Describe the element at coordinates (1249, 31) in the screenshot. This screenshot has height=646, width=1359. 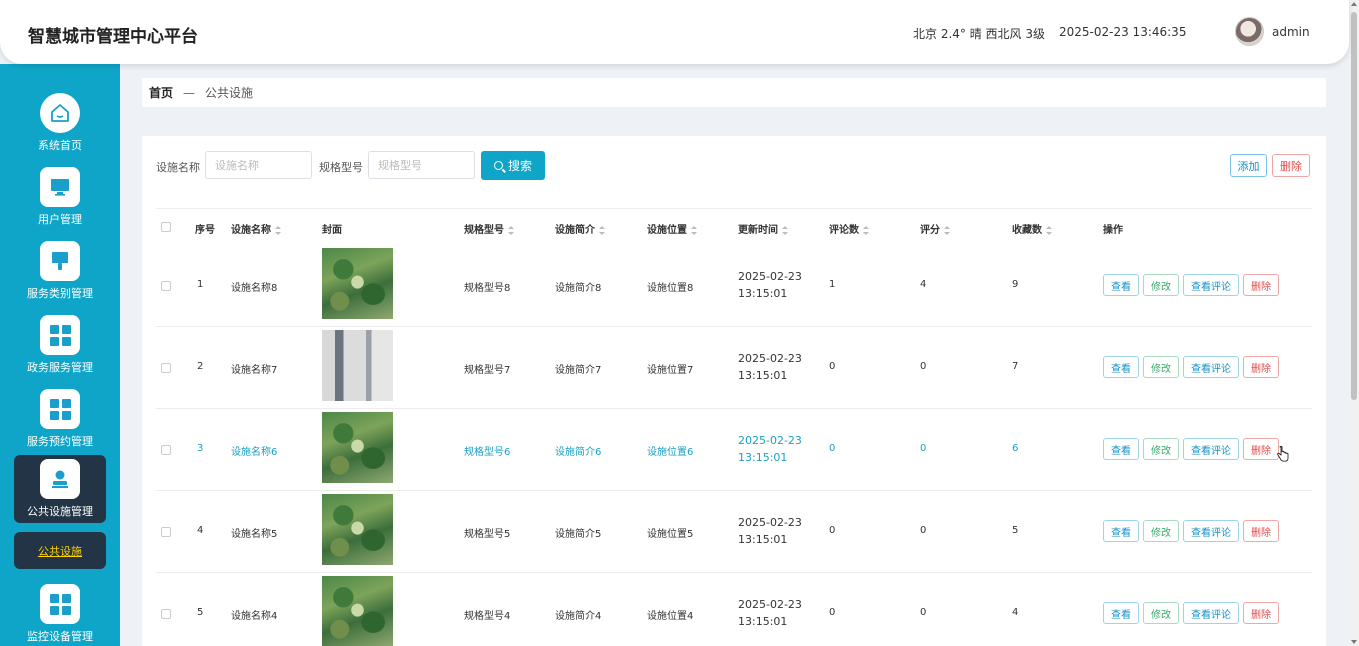
I see `avatar` at that location.